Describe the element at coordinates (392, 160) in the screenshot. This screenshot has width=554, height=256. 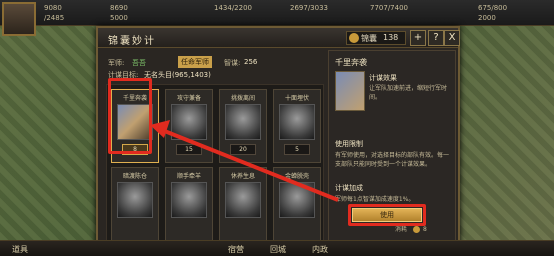
I see `limit-text: 有军师使用，对选择目标的部队有效。每一支部队只能同时受到一个计谋效果。` at that location.